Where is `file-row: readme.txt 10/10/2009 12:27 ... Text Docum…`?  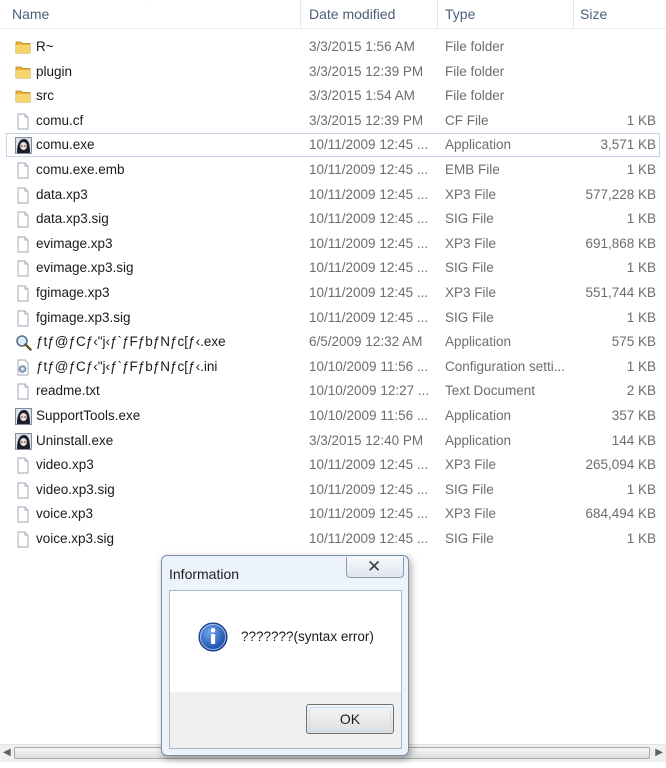 file-row: readme.txt 10/10/2009 12:27 ... Text Docum… is located at coordinates (333, 391).